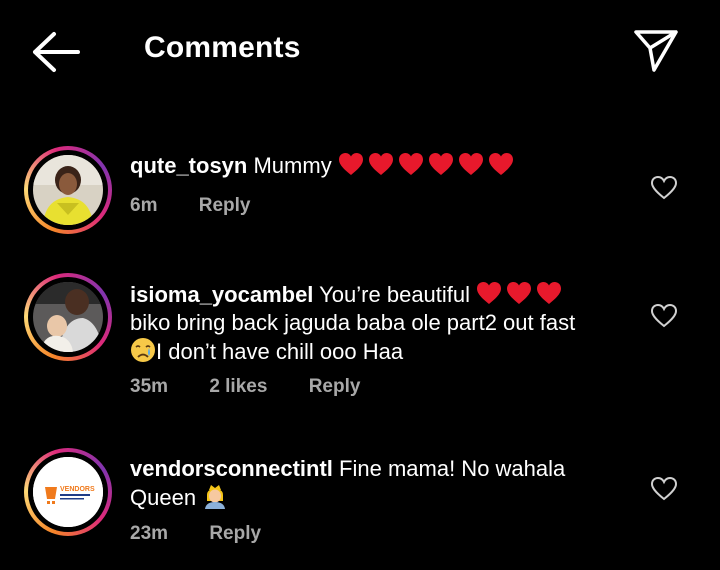 This screenshot has height=570, width=720. Describe the element at coordinates (144, 205) in the screenshot. I see `comment-time: 6m` at that location.